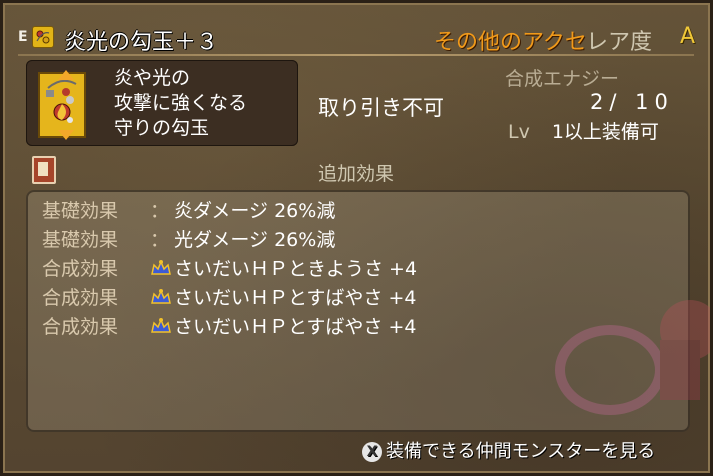 The image size is (713, 476). I want to click on effect-text: 炎ダメージ 26%減, so click(255, 211).